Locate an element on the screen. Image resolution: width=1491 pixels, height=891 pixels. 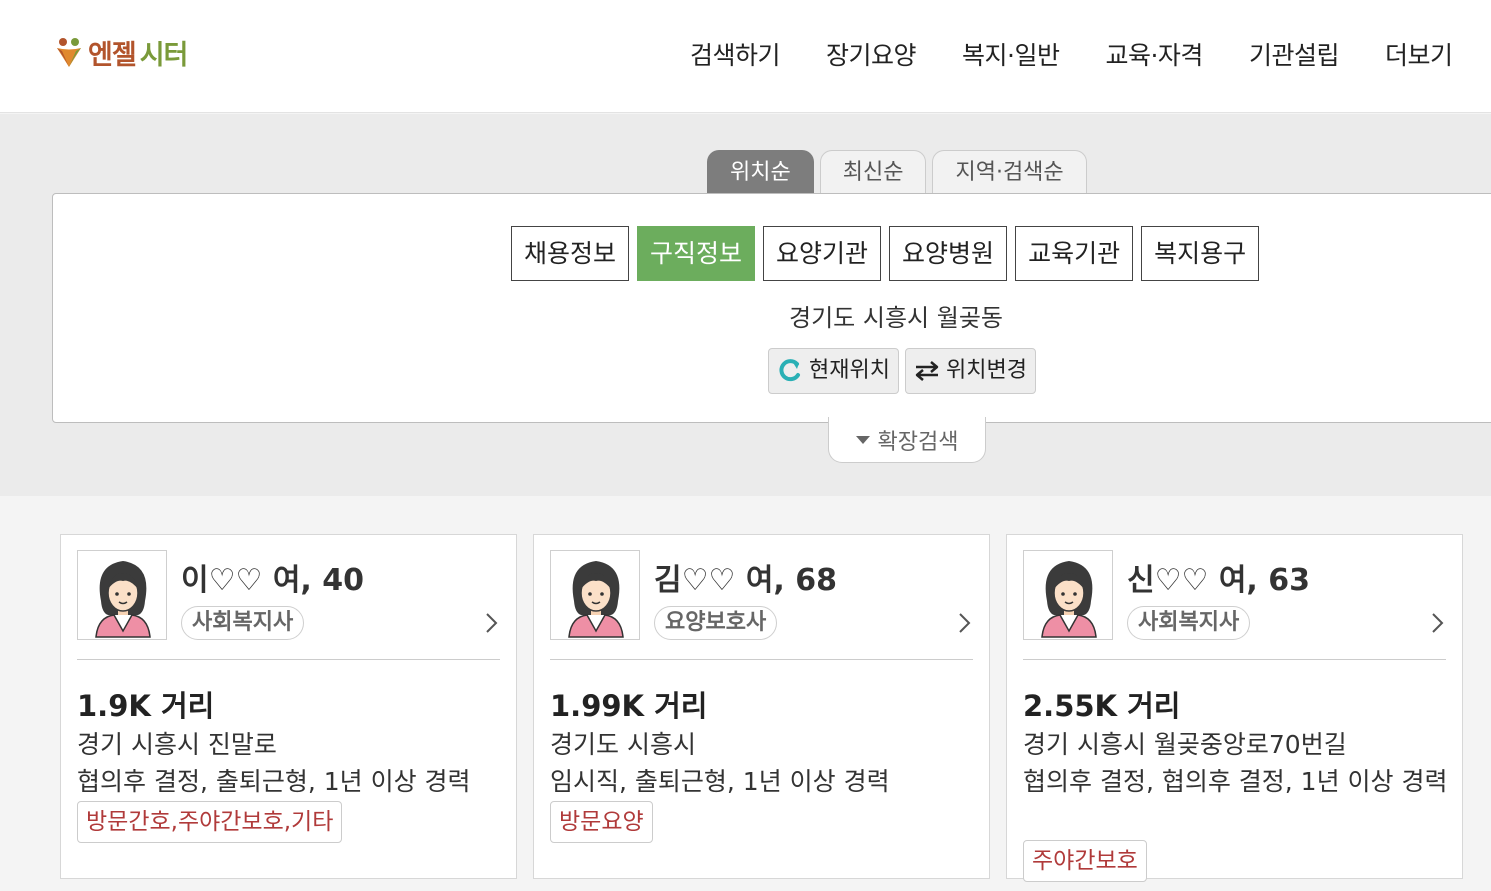
nav-long-term-care: 장기요양 is located at coordinates (871, 54).